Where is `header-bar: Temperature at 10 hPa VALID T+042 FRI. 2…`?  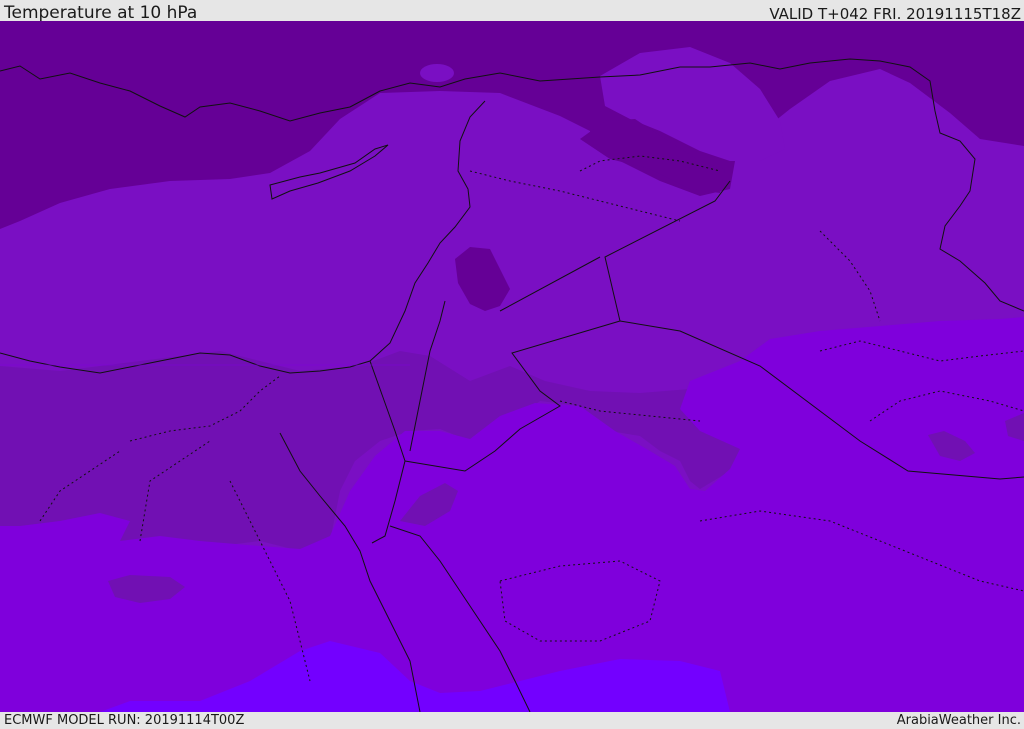 header-bar: Temperature at 10 hPa VALID T+042 FRI. 2… is located at coordinates (512, 11).